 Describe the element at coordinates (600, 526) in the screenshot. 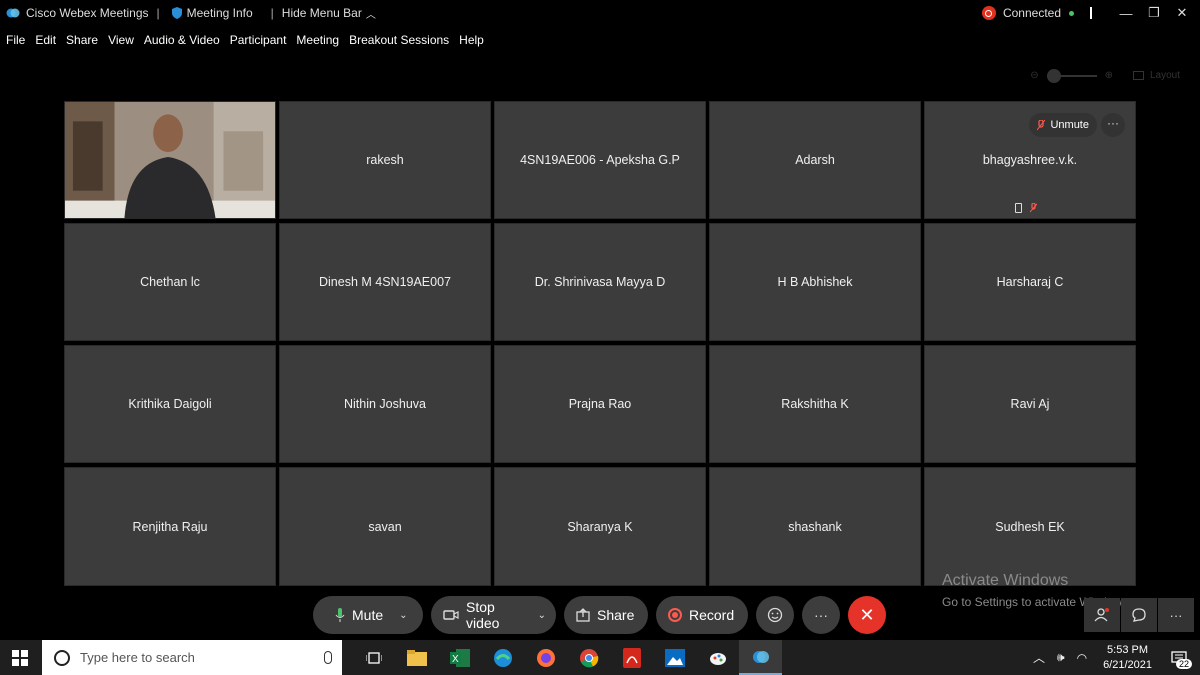

I see `participant-tile: Sharanya K` at that location.